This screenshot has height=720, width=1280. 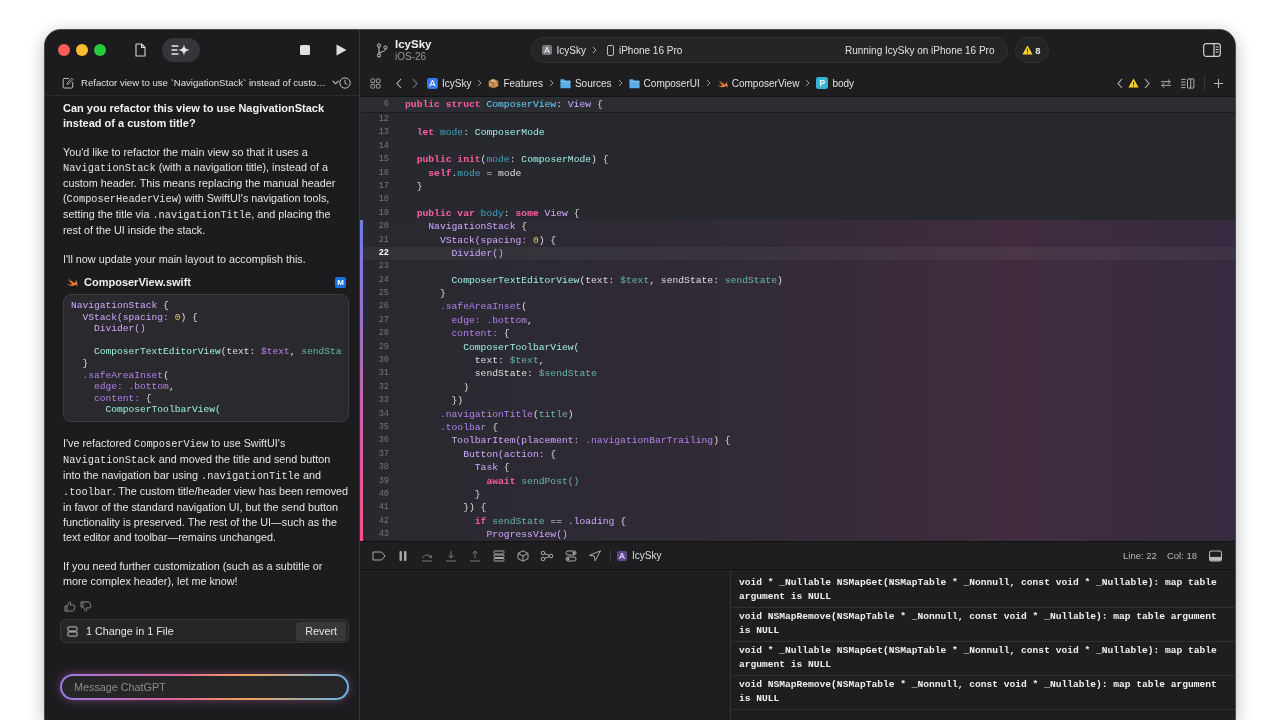 What do you see at coordinates (383, 494) in the screenshot?
I see `line-number: 40` at bounding box center [383, 494].